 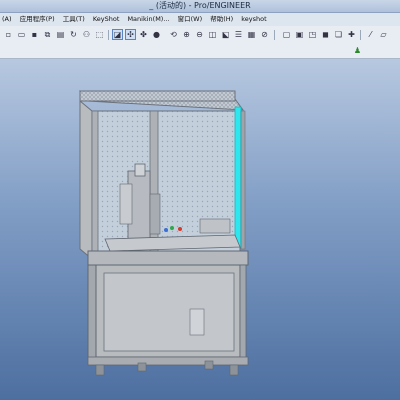 What do you see at coordinates (47, 34) in the screenshot?
I see `copy-icon: ⧉` at bounding box center [47, 34].